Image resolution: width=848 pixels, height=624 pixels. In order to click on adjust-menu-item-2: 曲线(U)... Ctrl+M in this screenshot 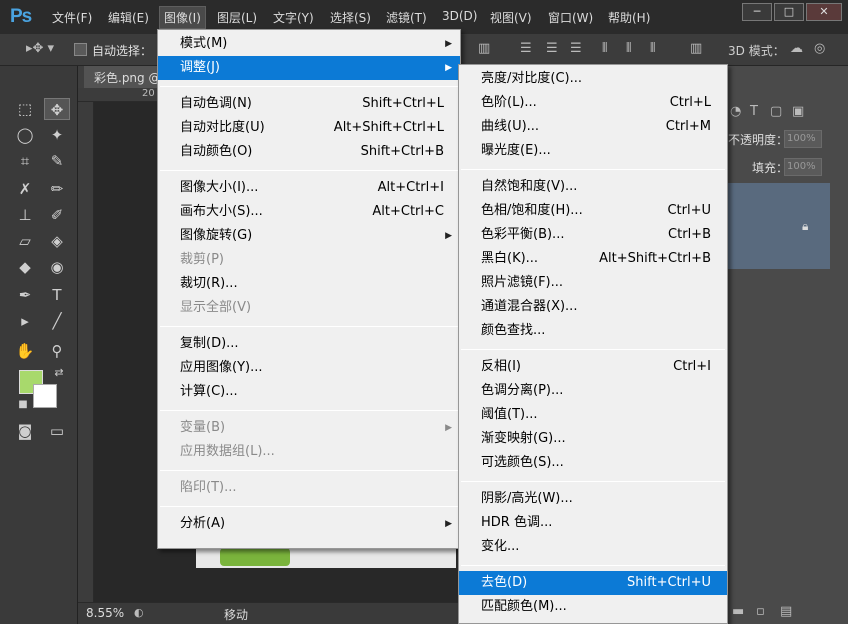, I will do `click(593, 127)`.